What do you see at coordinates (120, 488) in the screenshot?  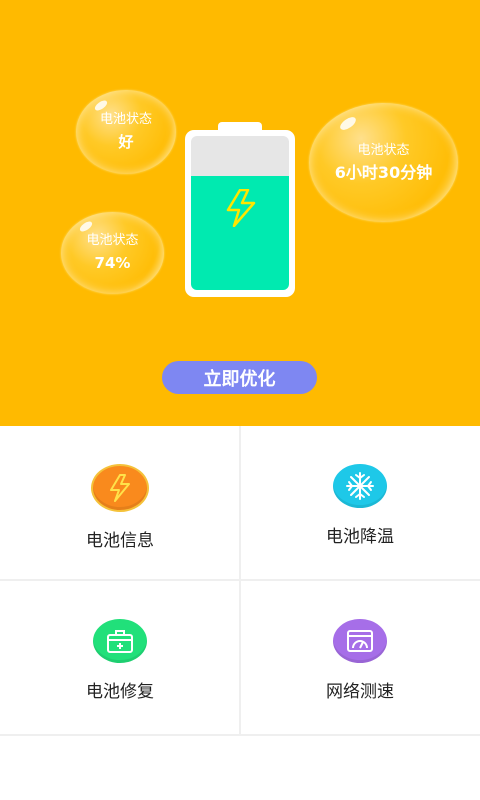 I see `lightning-icon` at bounding box center [120, 488].